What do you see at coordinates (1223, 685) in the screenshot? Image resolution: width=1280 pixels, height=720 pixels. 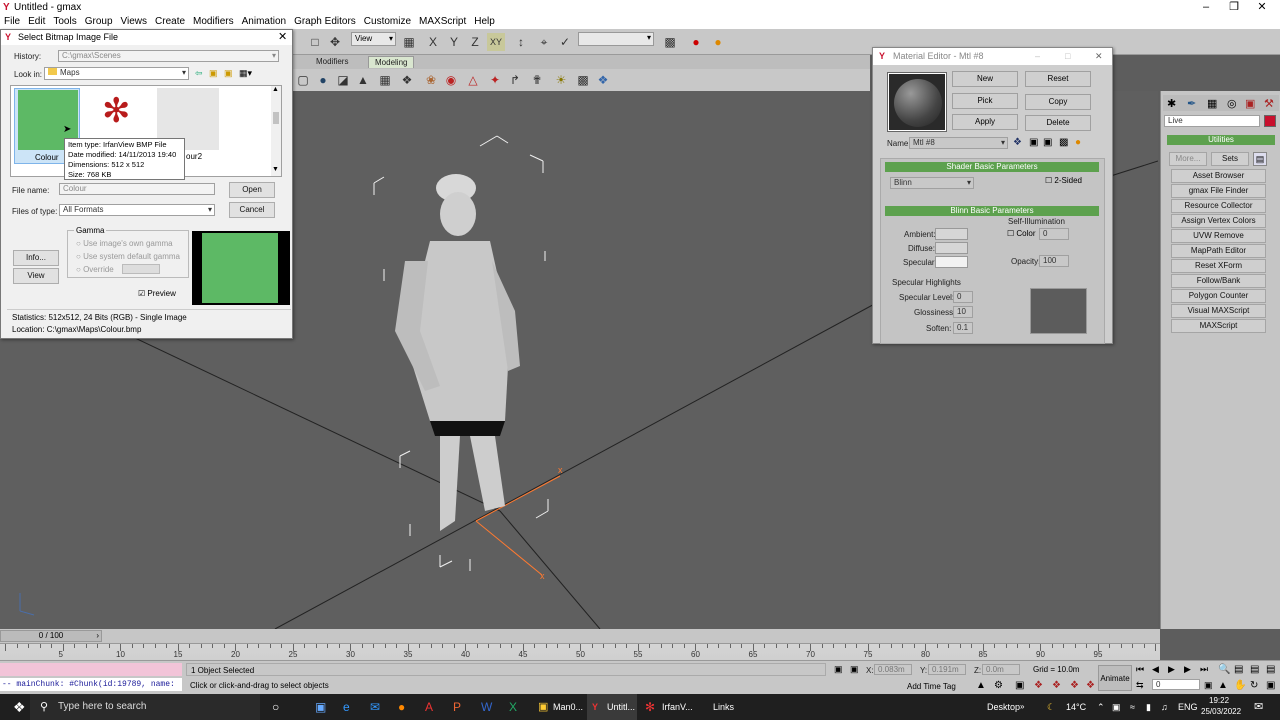 I see `field-of-view-icon: ▲` at bounding box center [1223, 685].